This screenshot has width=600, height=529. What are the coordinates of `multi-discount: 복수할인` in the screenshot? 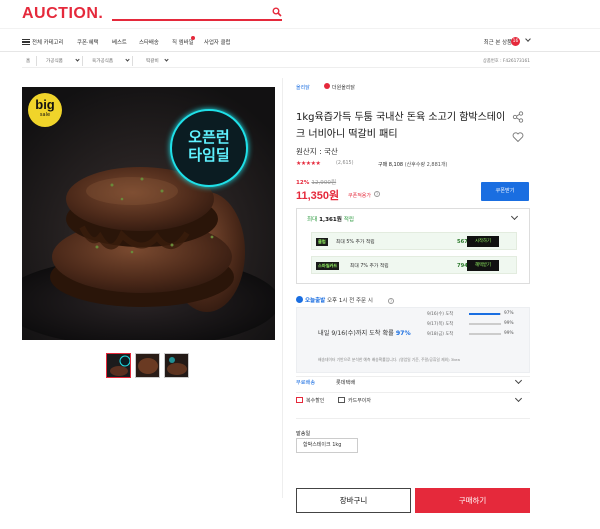 It's located at (315, 400).